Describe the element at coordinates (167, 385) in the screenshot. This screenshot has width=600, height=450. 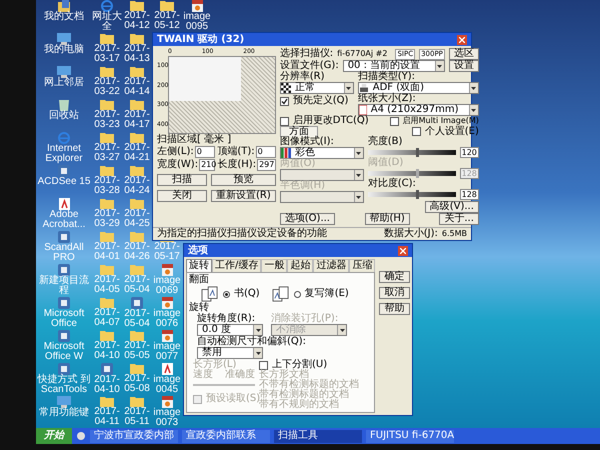
I see `icon-label: image0045` at that location.